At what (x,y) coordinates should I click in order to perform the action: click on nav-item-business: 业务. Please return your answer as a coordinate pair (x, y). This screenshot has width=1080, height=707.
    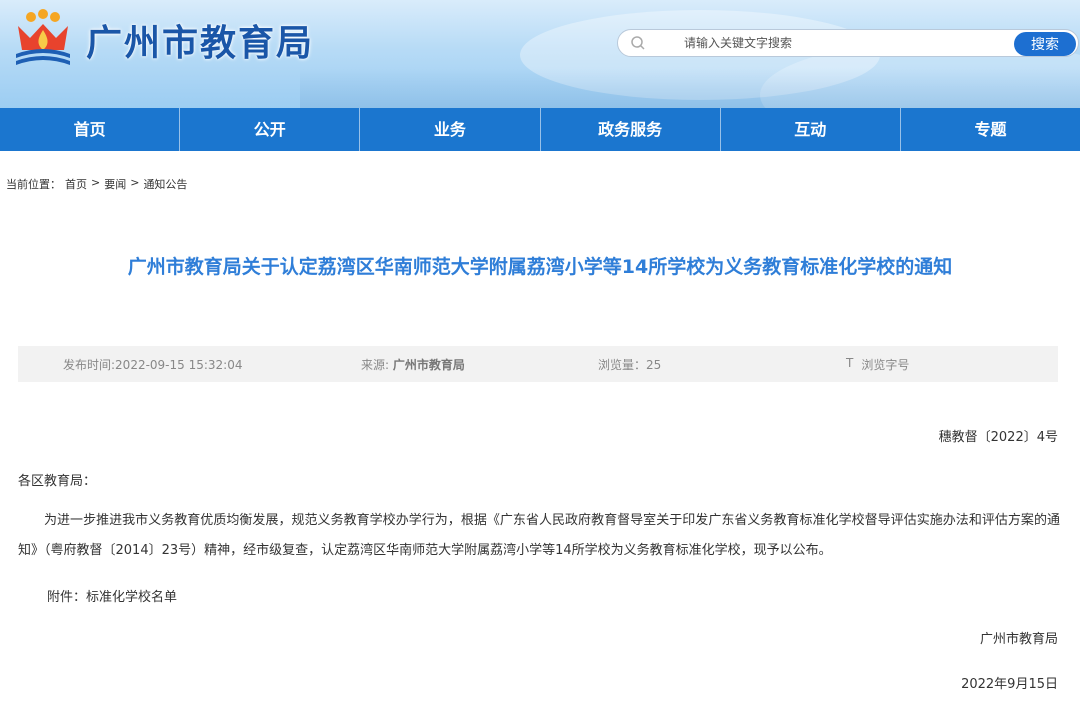
    Looking at the image, I should click on (450, 129).